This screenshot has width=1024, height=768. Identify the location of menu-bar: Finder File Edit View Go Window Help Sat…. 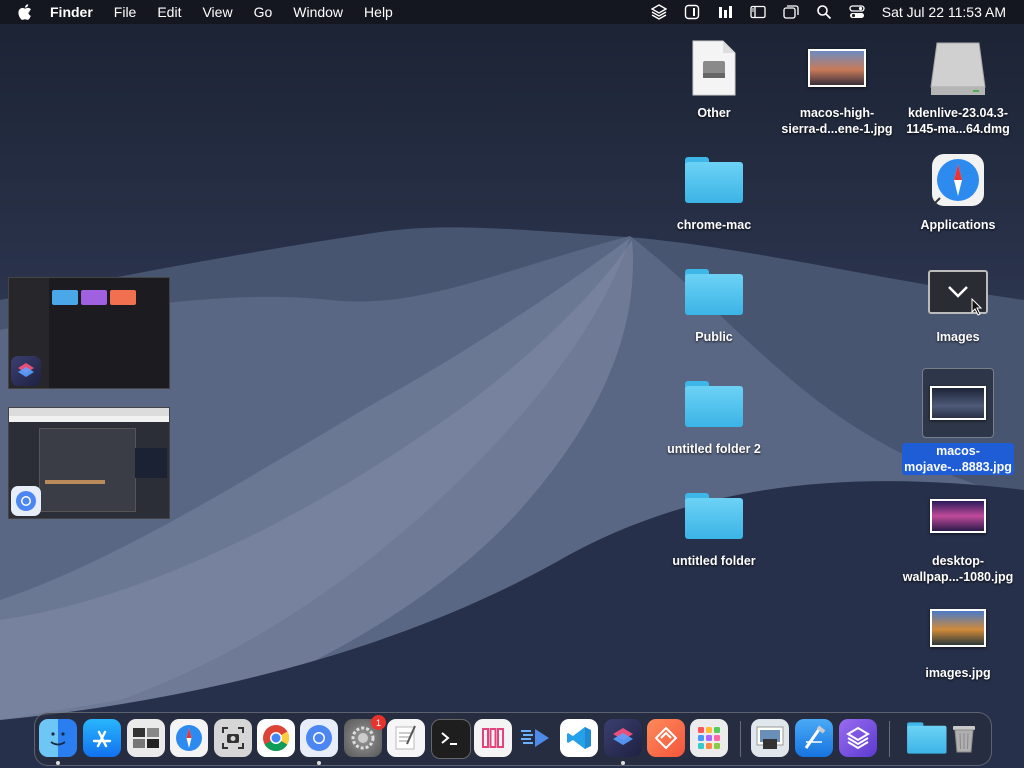
(512, 12).